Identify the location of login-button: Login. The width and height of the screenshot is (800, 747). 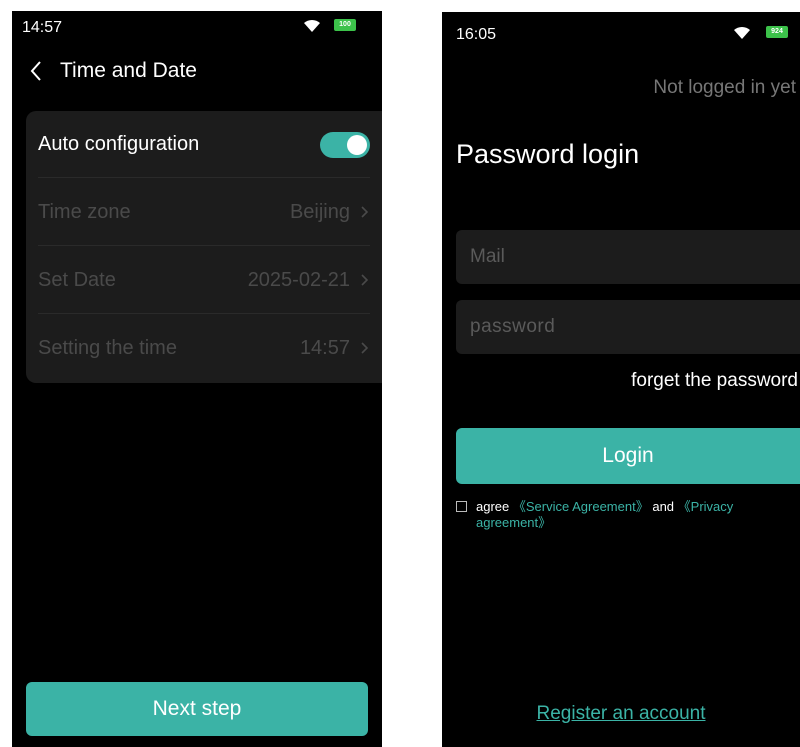
(628, 456).